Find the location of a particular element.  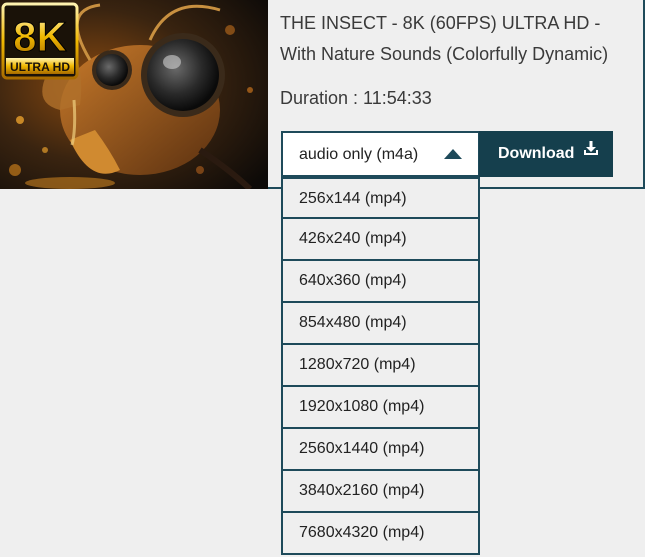

format-option: 3840x2160 (mp4) is located at coordinates (380, 492).